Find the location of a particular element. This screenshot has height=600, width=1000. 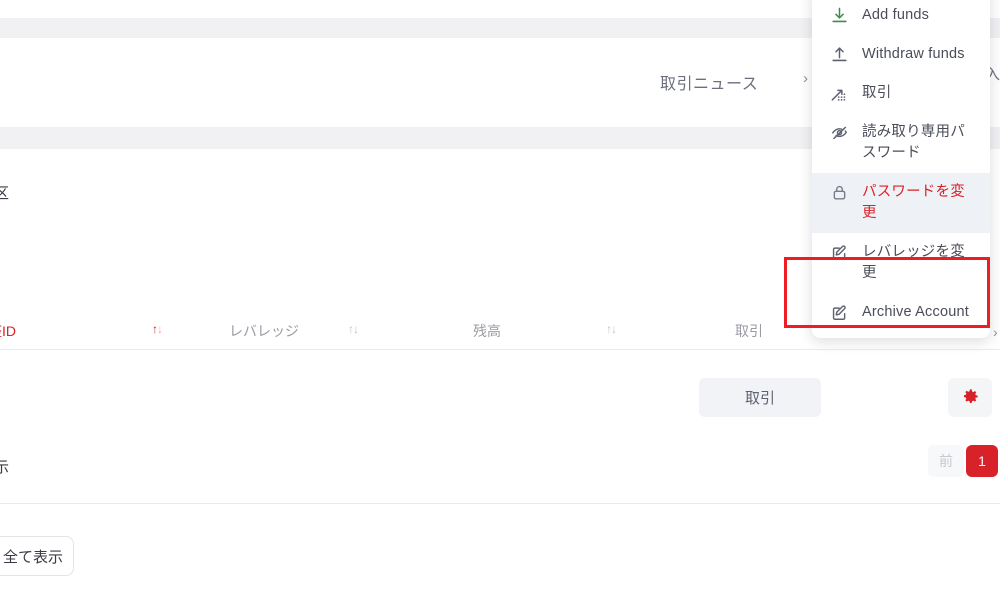

menu-item-archive-account: Archive Account is located at coordinates (901, 312).